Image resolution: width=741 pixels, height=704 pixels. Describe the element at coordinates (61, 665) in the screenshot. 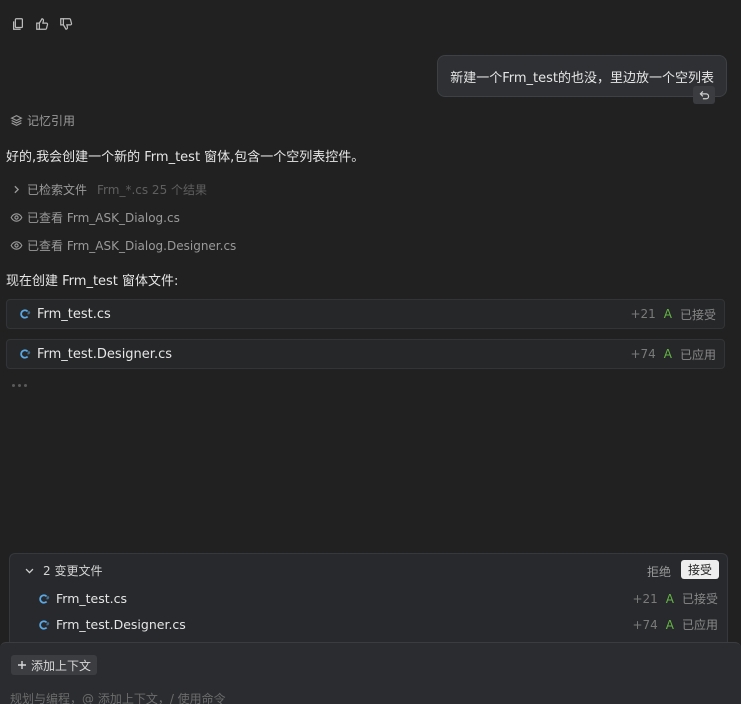

I see `add-context-label: 添加上下文` at that location.